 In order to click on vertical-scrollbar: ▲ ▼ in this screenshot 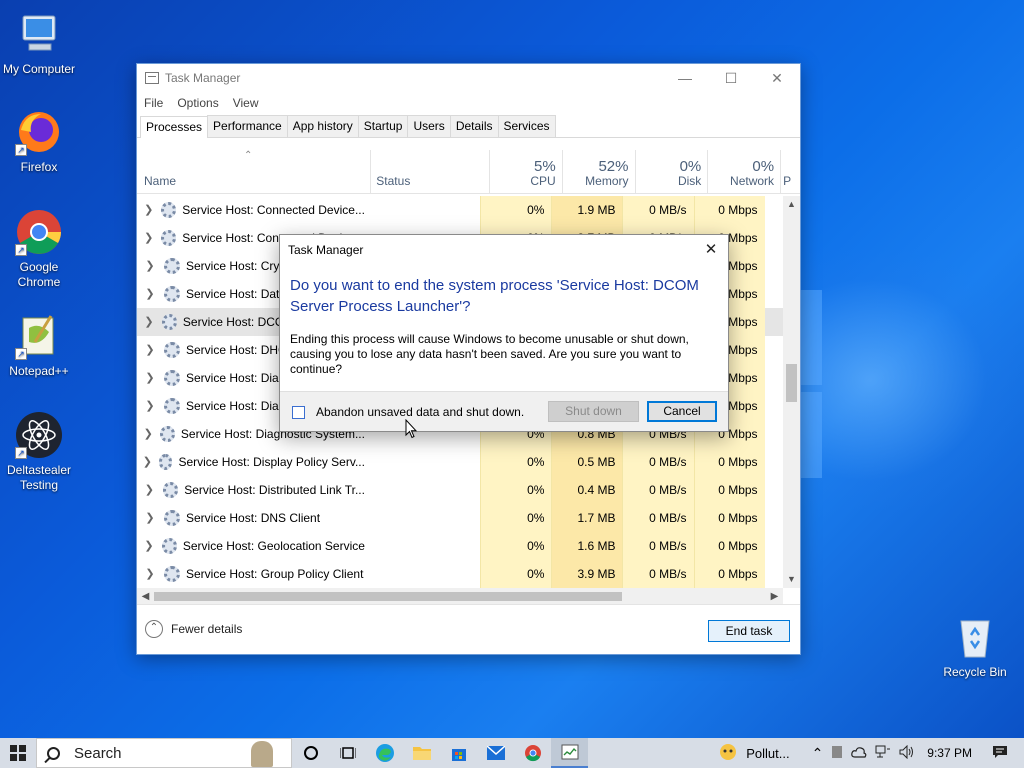, I will do `click(791, 392)`.